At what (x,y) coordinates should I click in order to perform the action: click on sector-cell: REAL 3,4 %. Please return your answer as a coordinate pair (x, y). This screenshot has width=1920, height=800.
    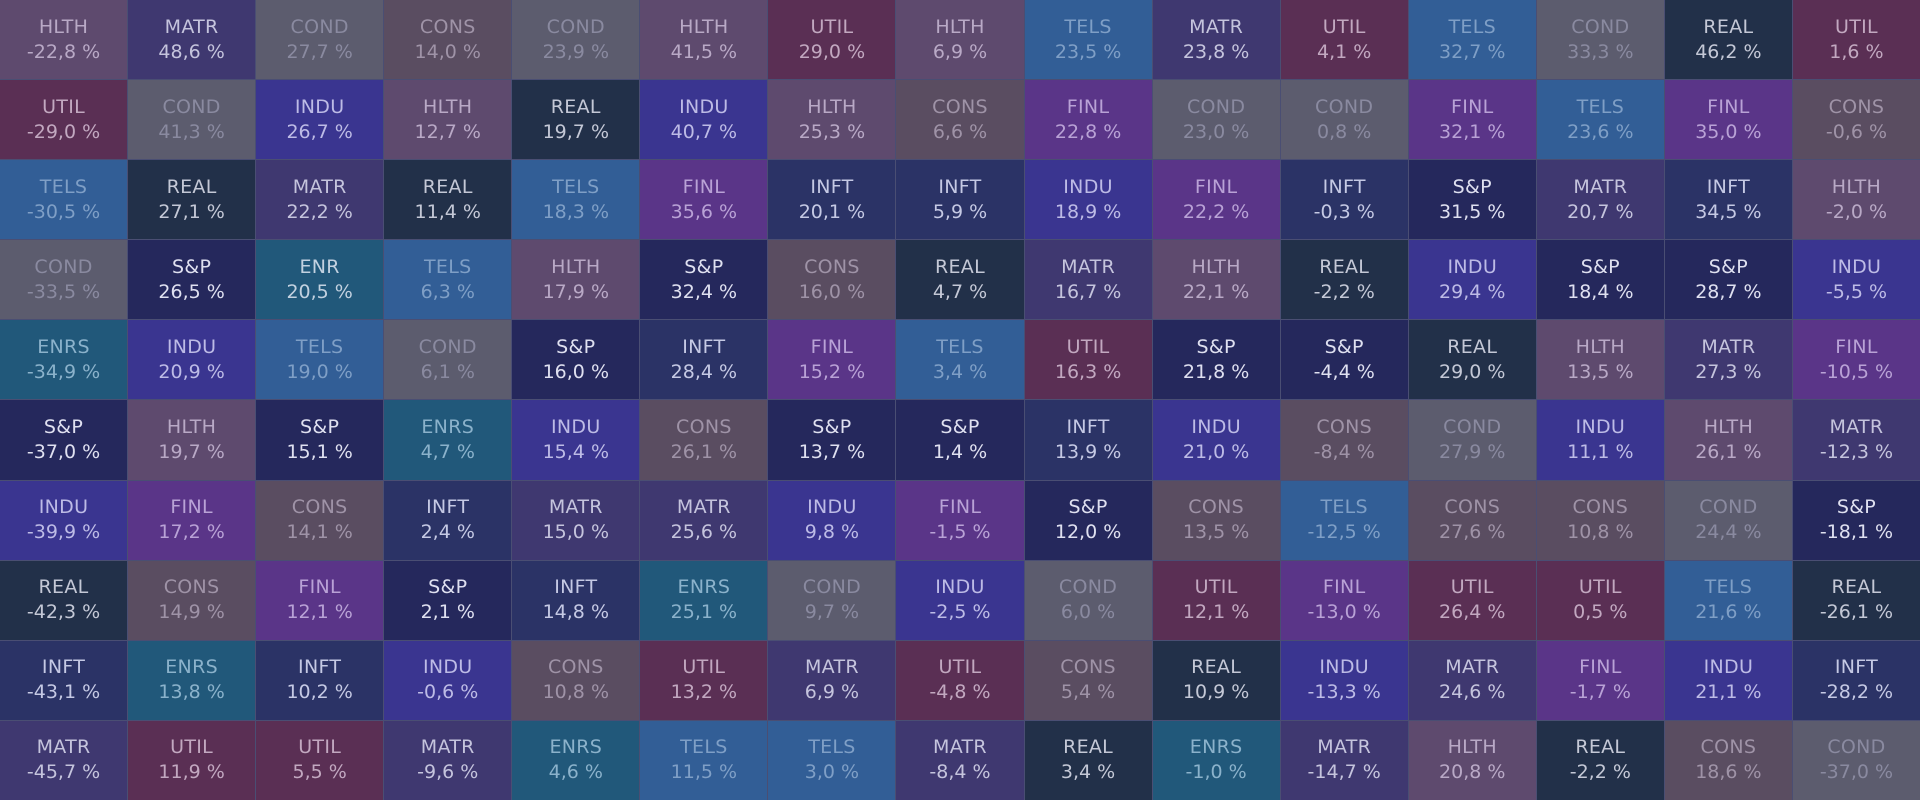
    Looking at the image, I should click on (1088, 760).